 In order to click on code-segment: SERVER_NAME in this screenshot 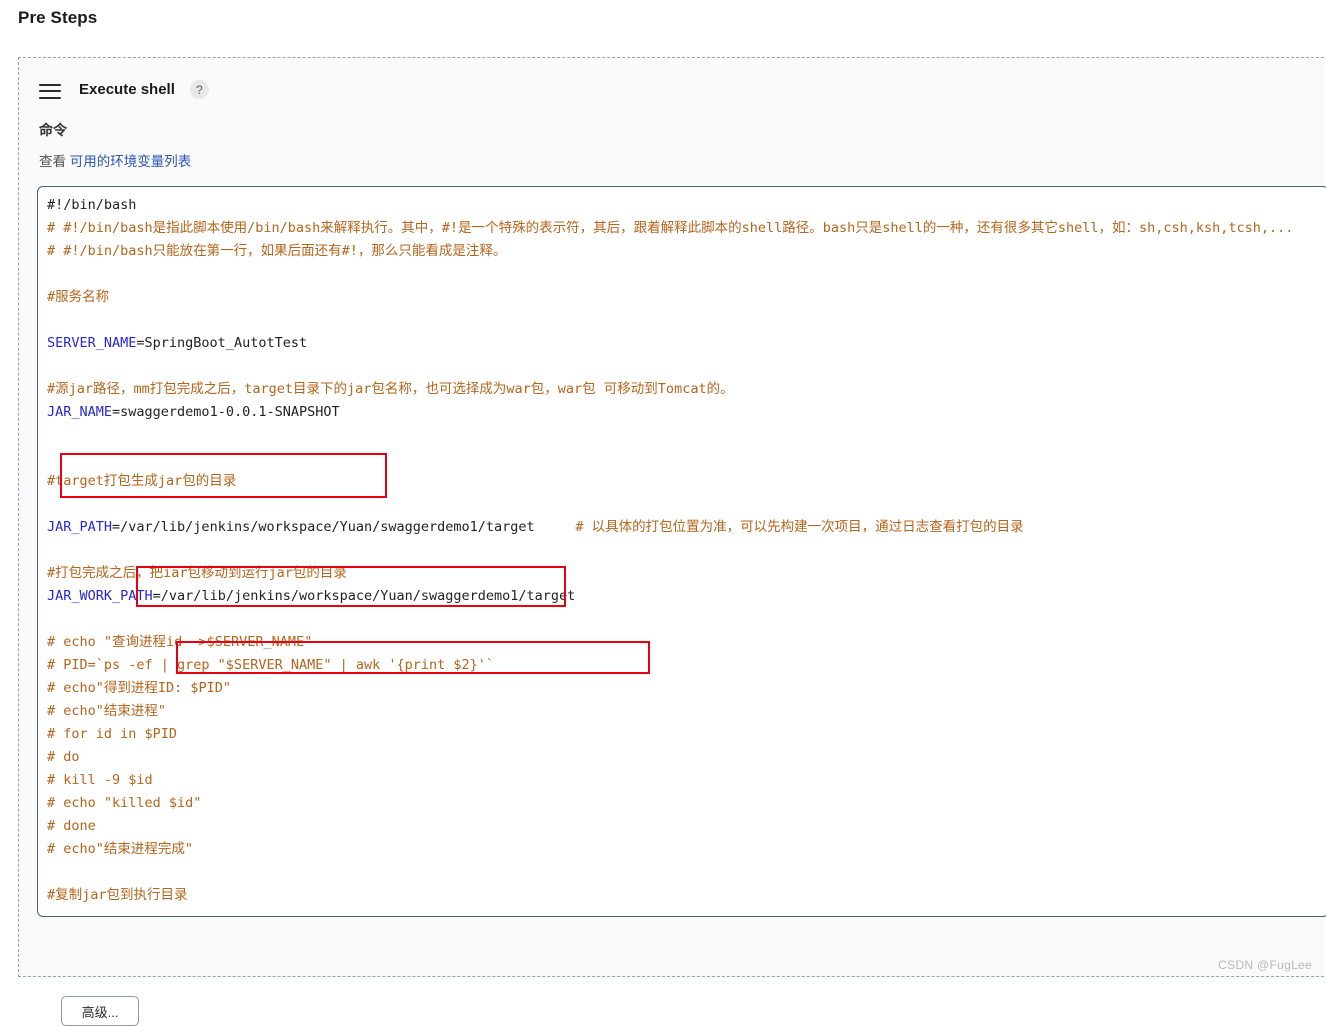, I will do `click(92, 343)`.